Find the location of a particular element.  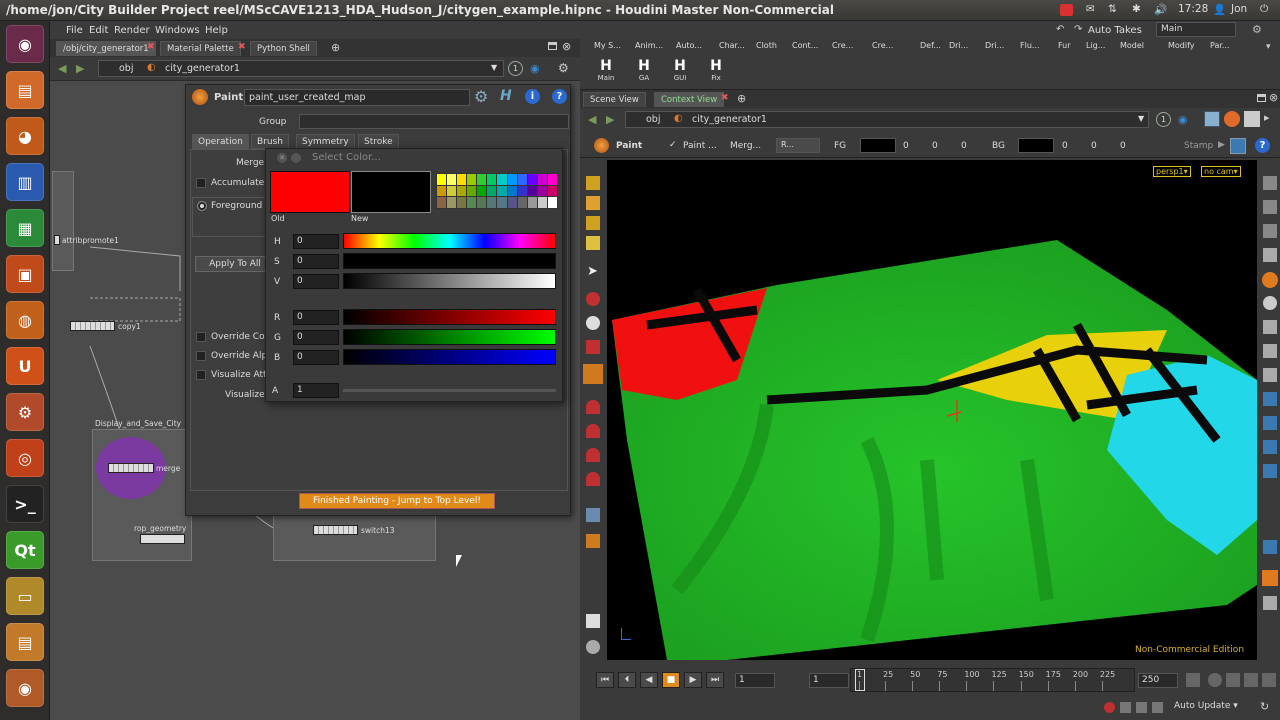

jump-end-icon: ⏭ is located at coordinates (715, 680).